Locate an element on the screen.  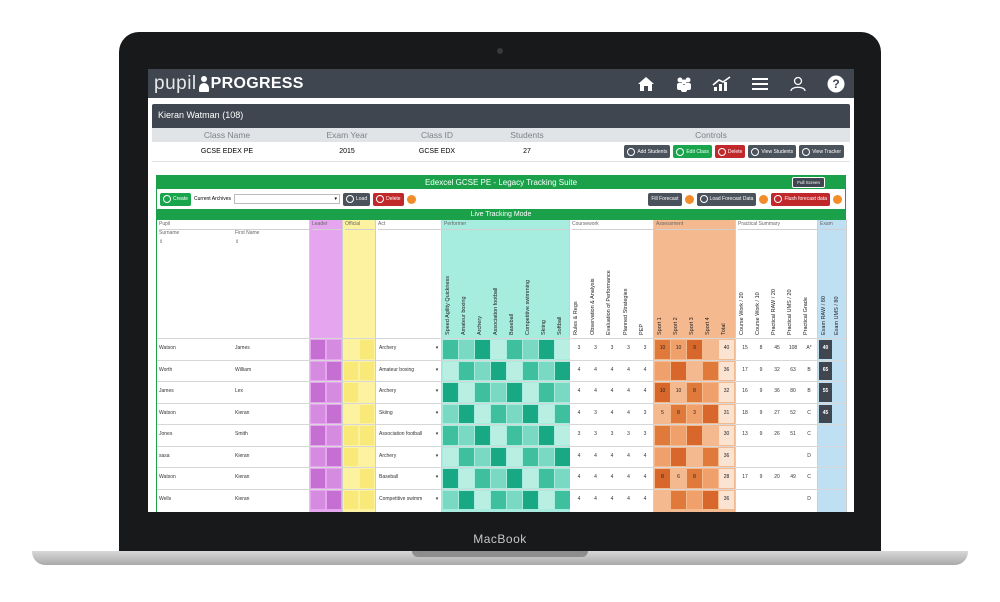
practical-cell: 51 is located at coordinates (793, 434).